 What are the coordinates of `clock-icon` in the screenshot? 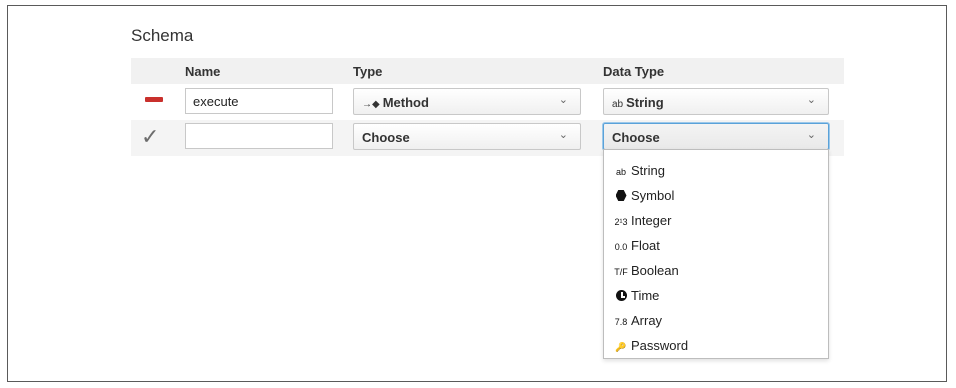 It's located at (621, 297).